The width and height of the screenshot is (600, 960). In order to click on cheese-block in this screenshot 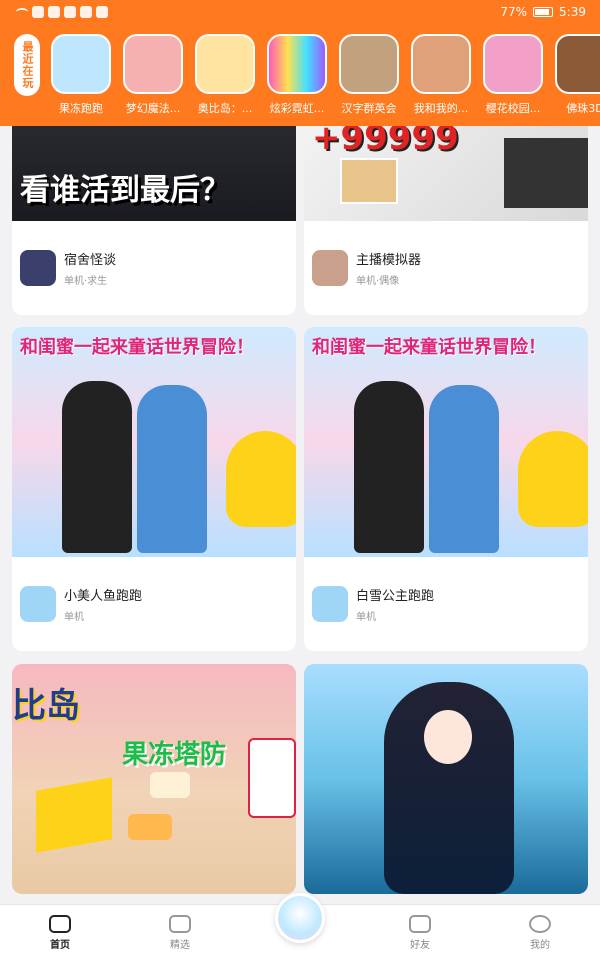, I will do `click(74, 815)`.